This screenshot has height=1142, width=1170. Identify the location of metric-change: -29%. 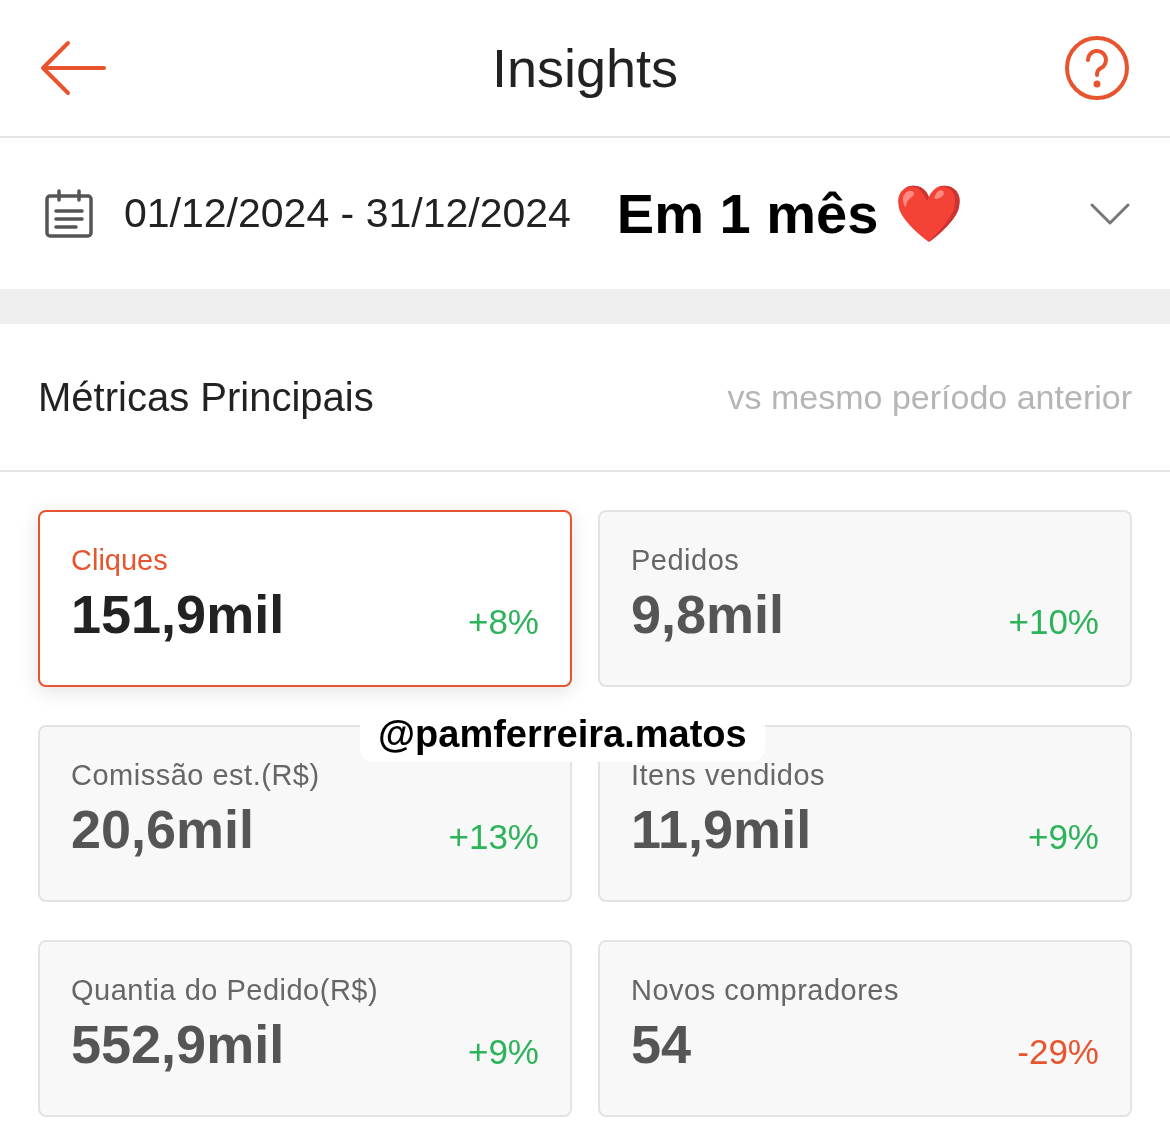
(1058, 1052).